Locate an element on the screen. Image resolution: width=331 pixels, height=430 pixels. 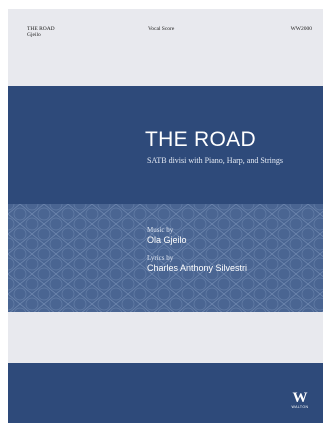
header-left: THE ROAD Gjeilo is located at coordinates (41, 32).